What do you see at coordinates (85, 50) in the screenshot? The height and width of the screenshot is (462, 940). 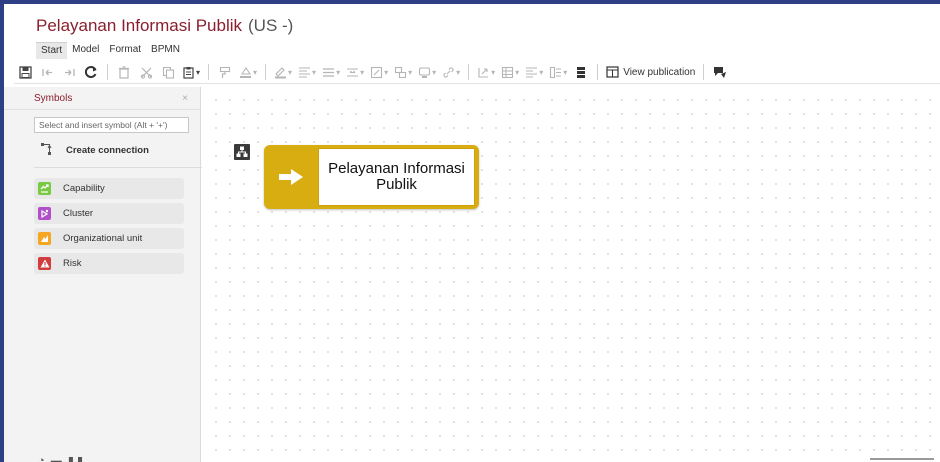 I see `tab-model: Model` at bounding box center [85, 50].